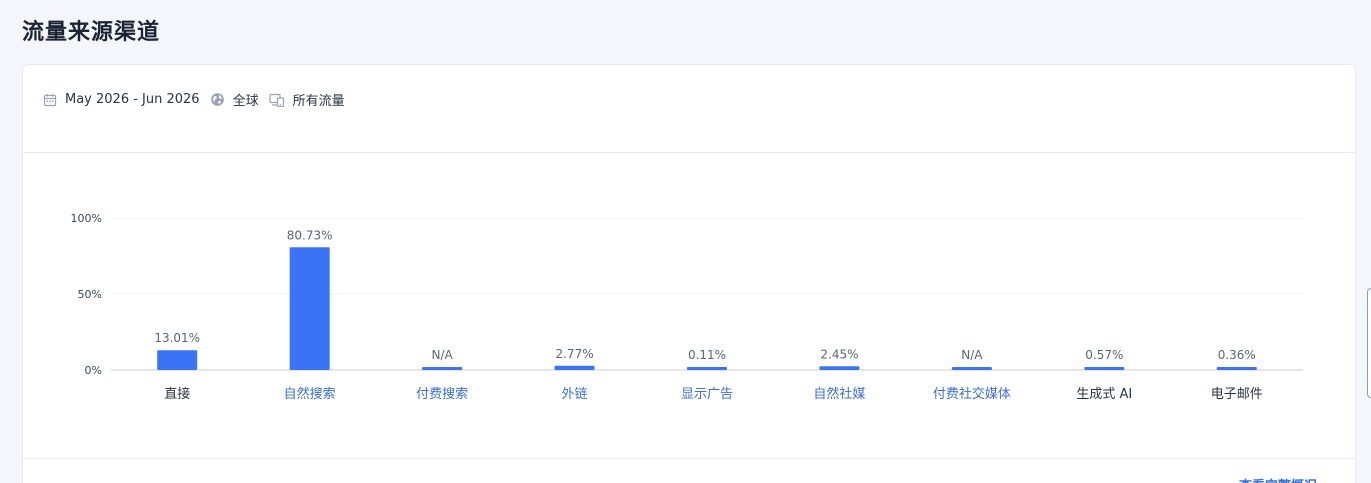 The height and width of the screenshot is (483, 1371). Describe the element at coordinates (689, 458) in the screenshot. I see `card-divider` at that location.